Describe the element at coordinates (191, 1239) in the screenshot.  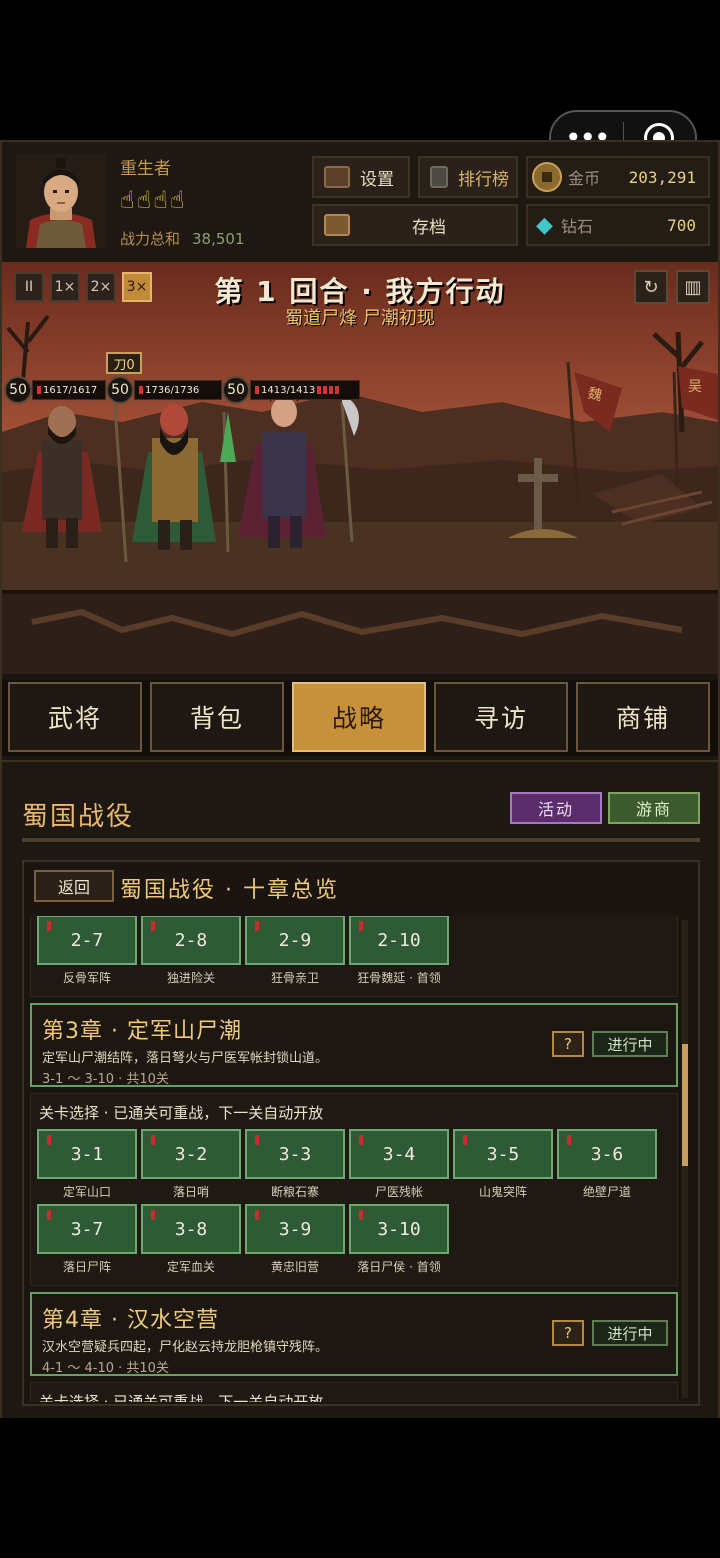
I see `stage-3-8: 3-8 定军血关` at that location.